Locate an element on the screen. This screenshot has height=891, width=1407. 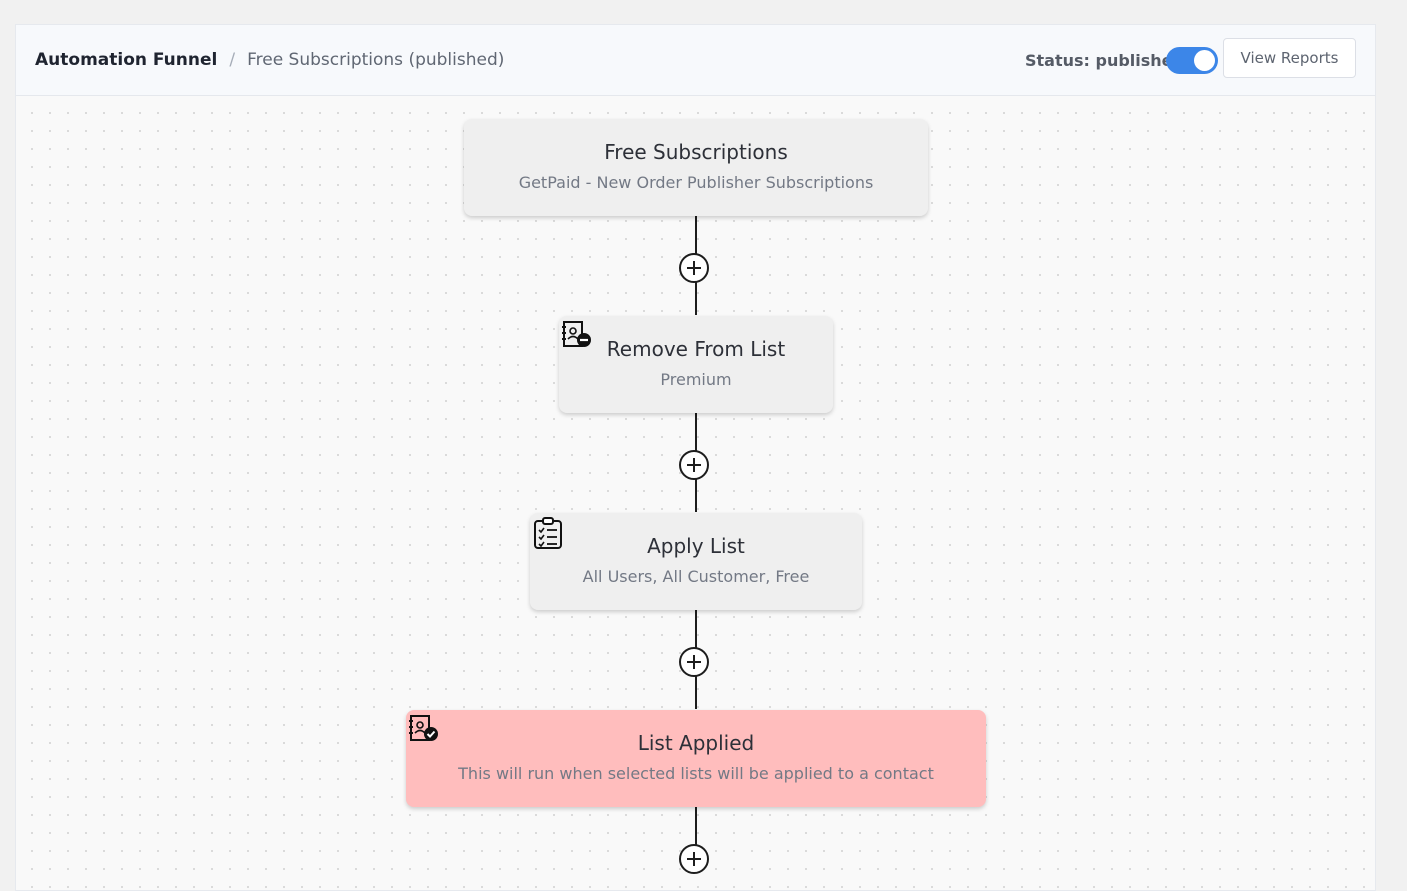
node-subtitle: All Users, All Customer, Free is located at coordinates (696, 576).